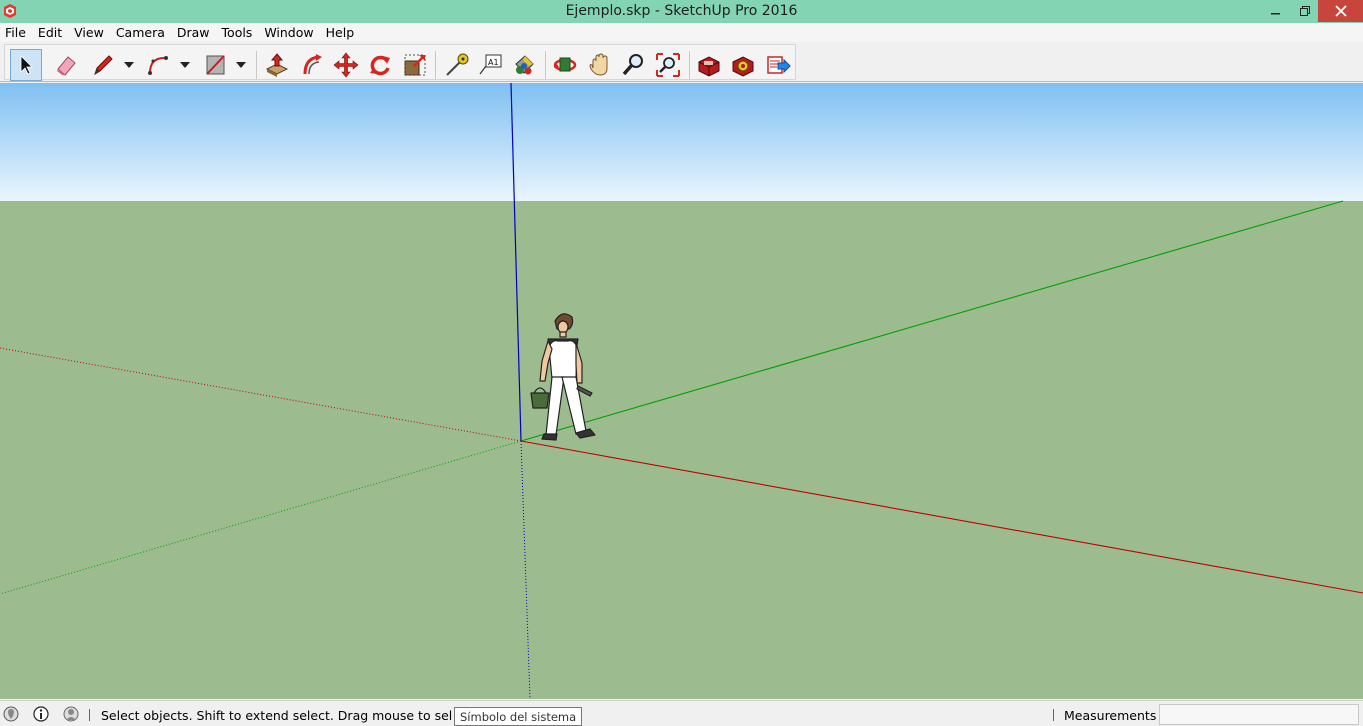 This screenshot has width=1363, height=726. I want to click on 3d-warehouse-icon, so click(709, 66).